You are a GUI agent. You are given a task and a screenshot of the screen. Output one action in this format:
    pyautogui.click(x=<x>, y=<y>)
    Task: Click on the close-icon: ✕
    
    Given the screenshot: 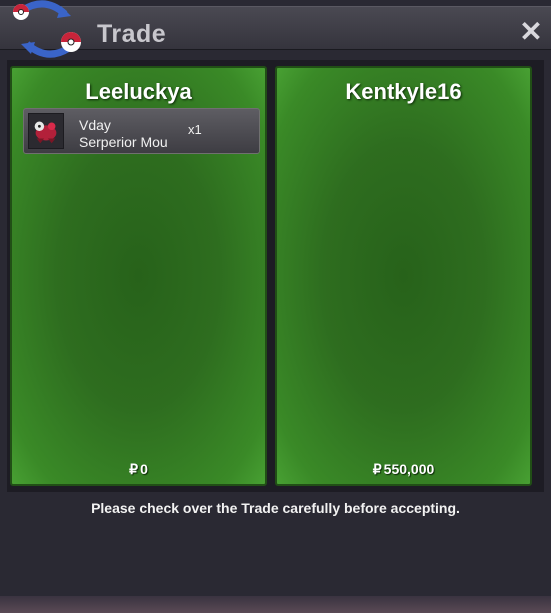 What is the action you would take?
    pyautogui.click(x=531, y=32)
    